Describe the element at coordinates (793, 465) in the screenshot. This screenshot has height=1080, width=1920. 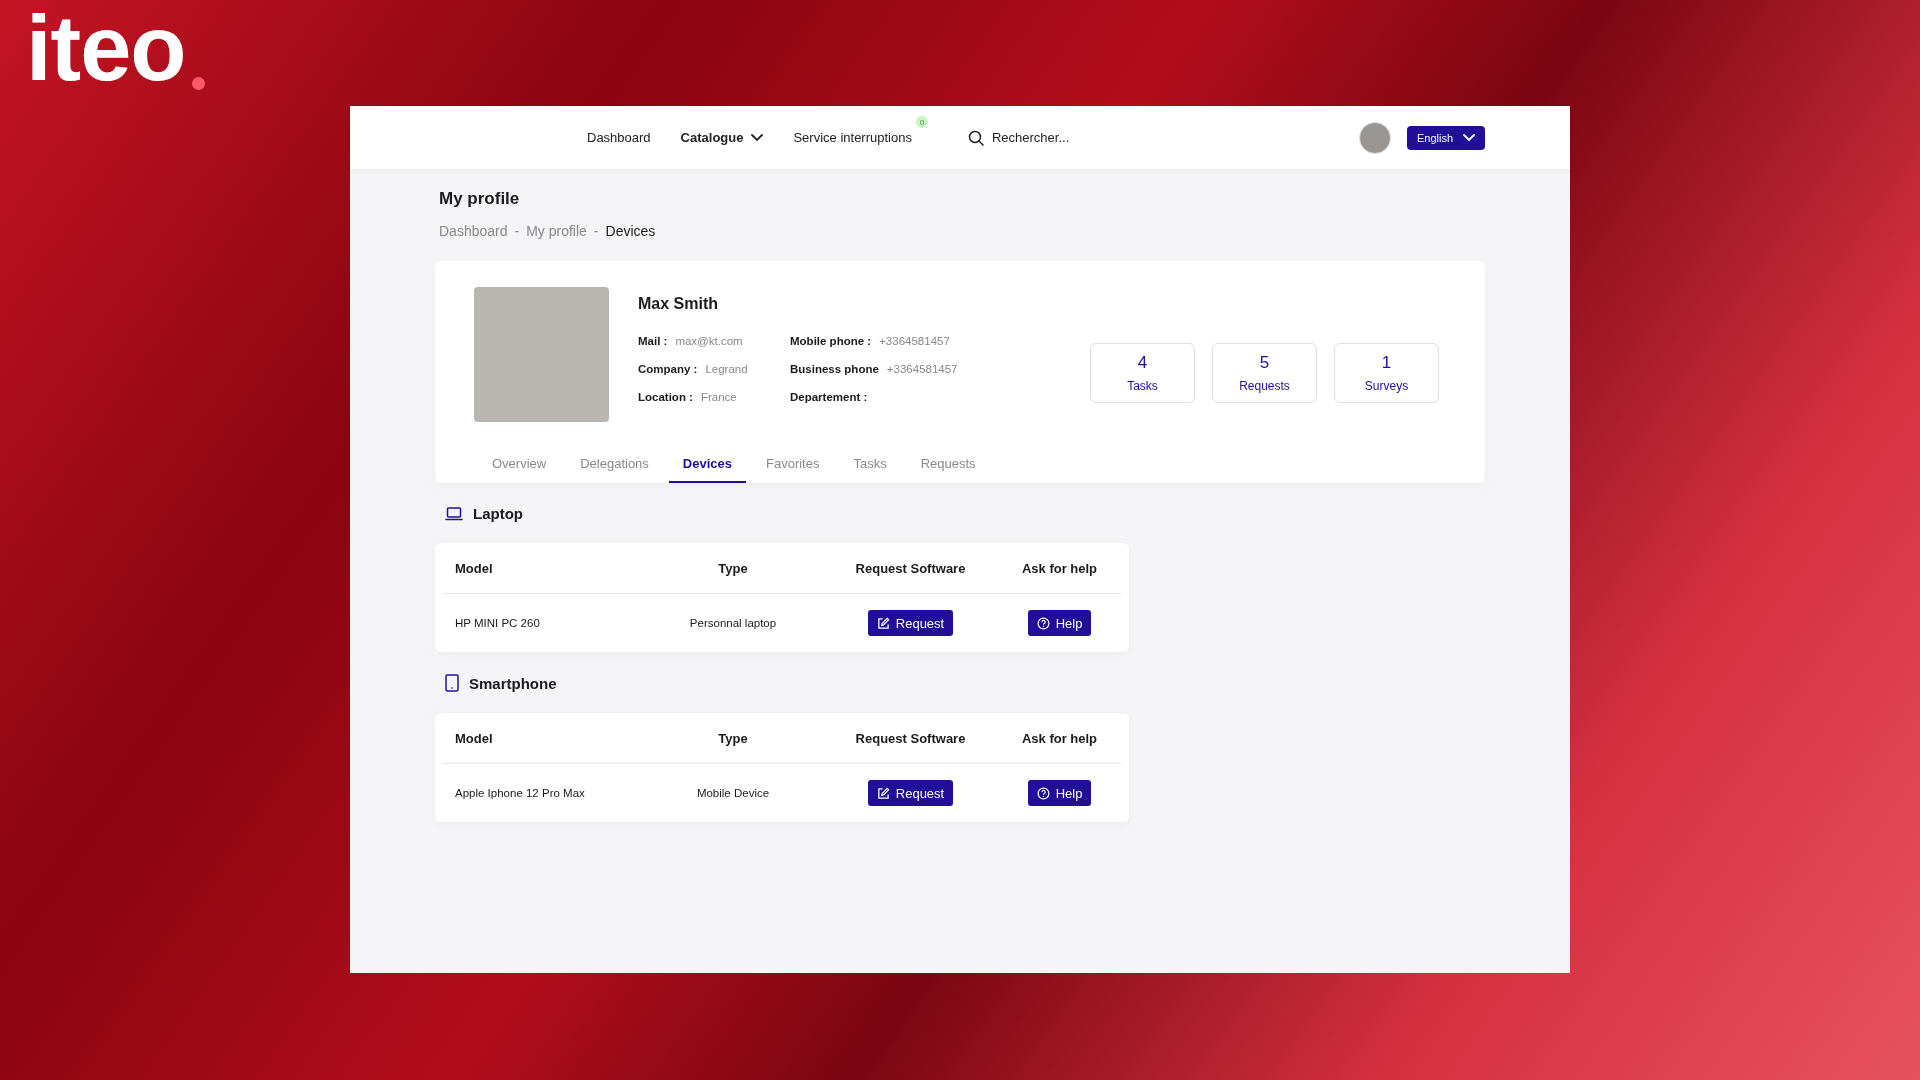
I see `profile-tab: Favorites` at that location.